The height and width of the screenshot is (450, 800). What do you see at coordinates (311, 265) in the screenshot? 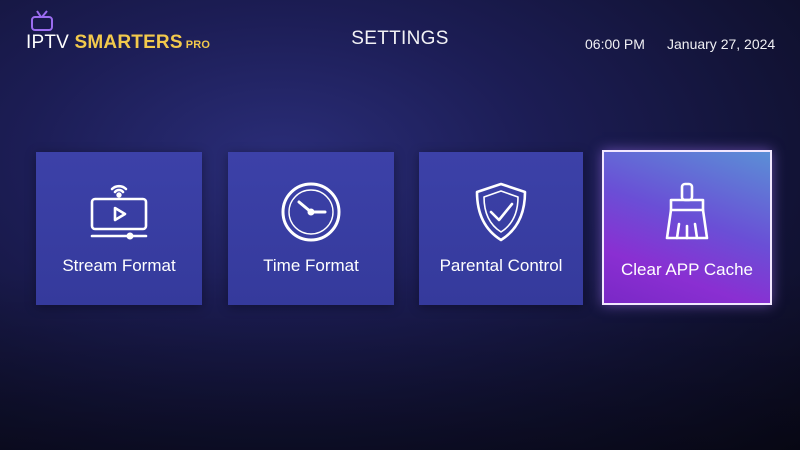
I see `time-format-label: Time Format` at bounding box center [311, 265].